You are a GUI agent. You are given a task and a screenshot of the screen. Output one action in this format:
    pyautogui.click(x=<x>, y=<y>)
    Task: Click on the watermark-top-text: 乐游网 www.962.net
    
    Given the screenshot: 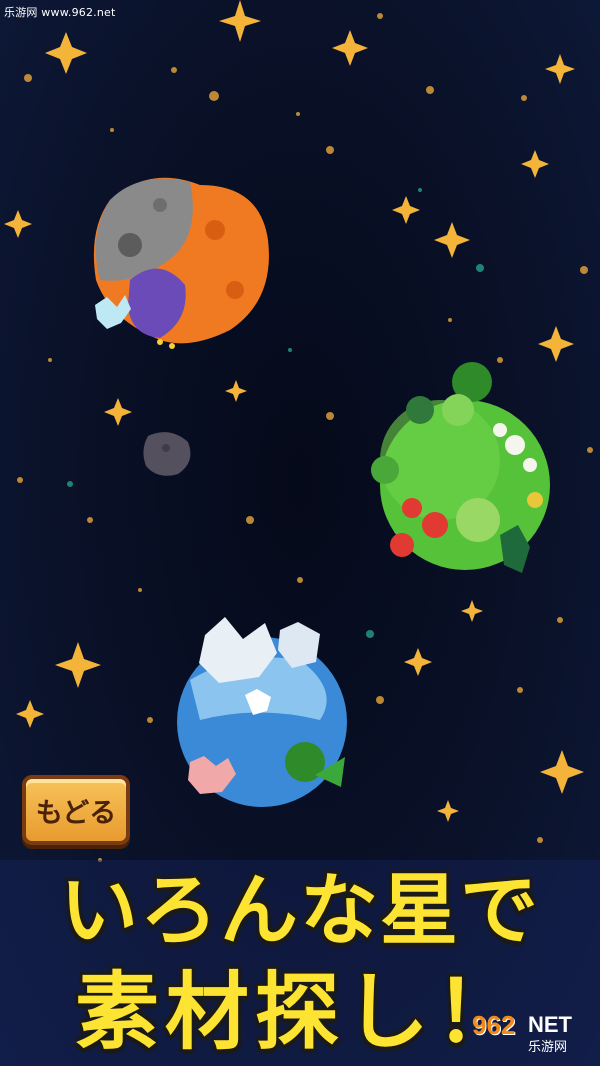 What is the action you would take?
    pyautogui.click(x=60, y=12)
    